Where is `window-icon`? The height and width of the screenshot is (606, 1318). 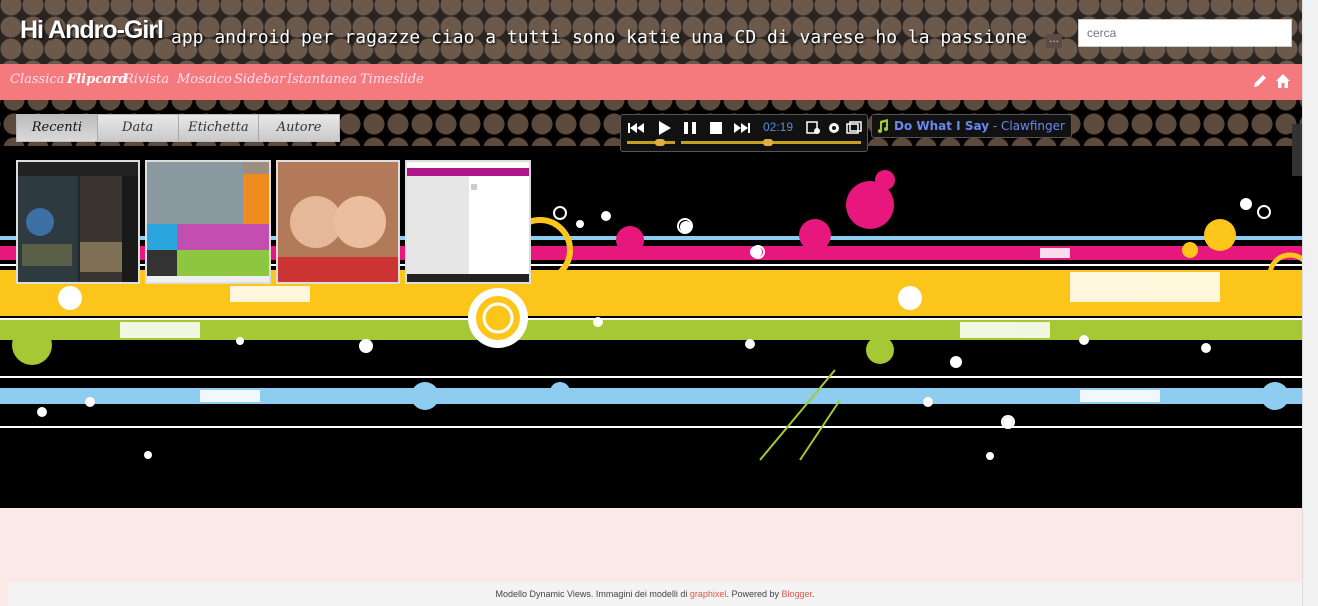
window-icon is located at coordinates (854, 128).